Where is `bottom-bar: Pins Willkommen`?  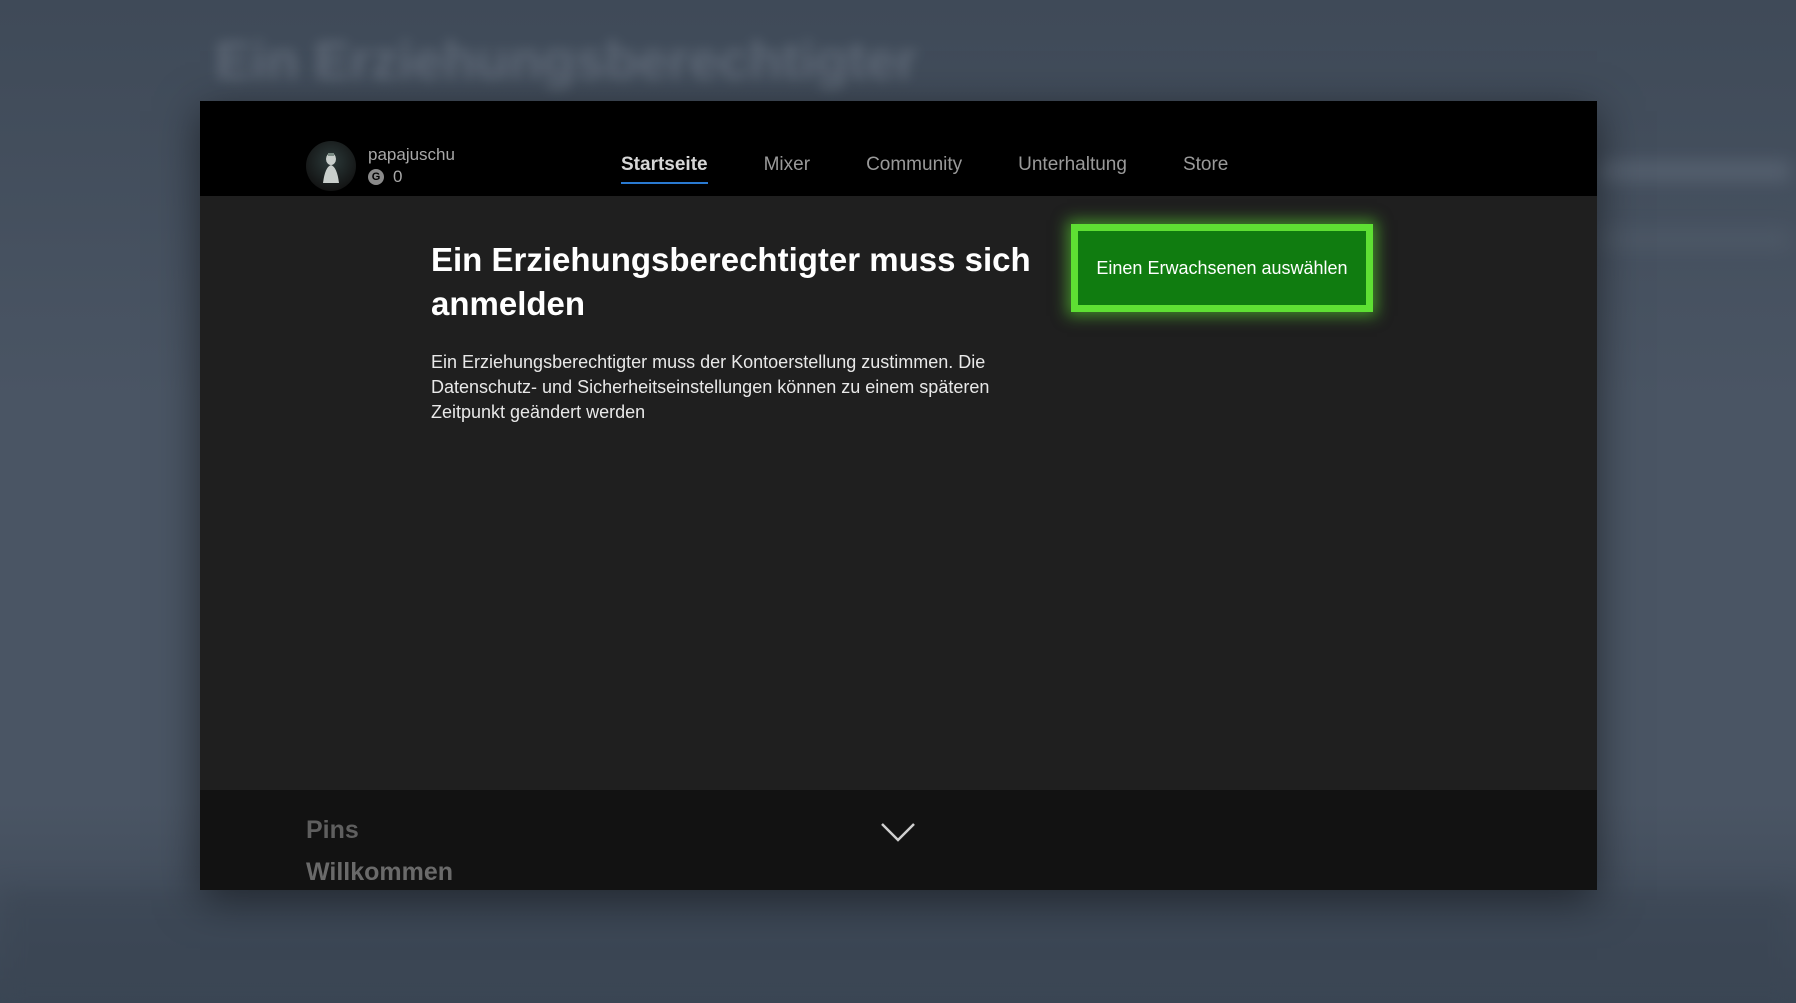
bottom-bar: Pins Willkommen is located at coordinates (898, 840).